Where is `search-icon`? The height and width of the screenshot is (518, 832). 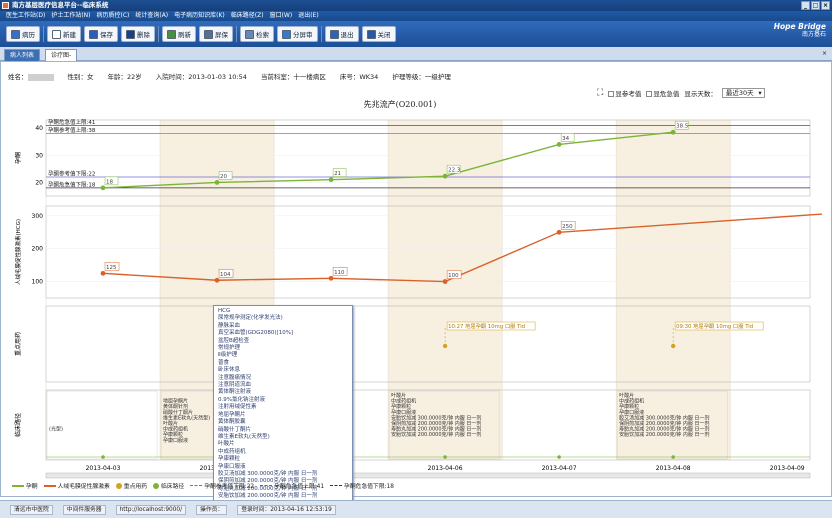 search-icon is located at coordinates (249, 34).